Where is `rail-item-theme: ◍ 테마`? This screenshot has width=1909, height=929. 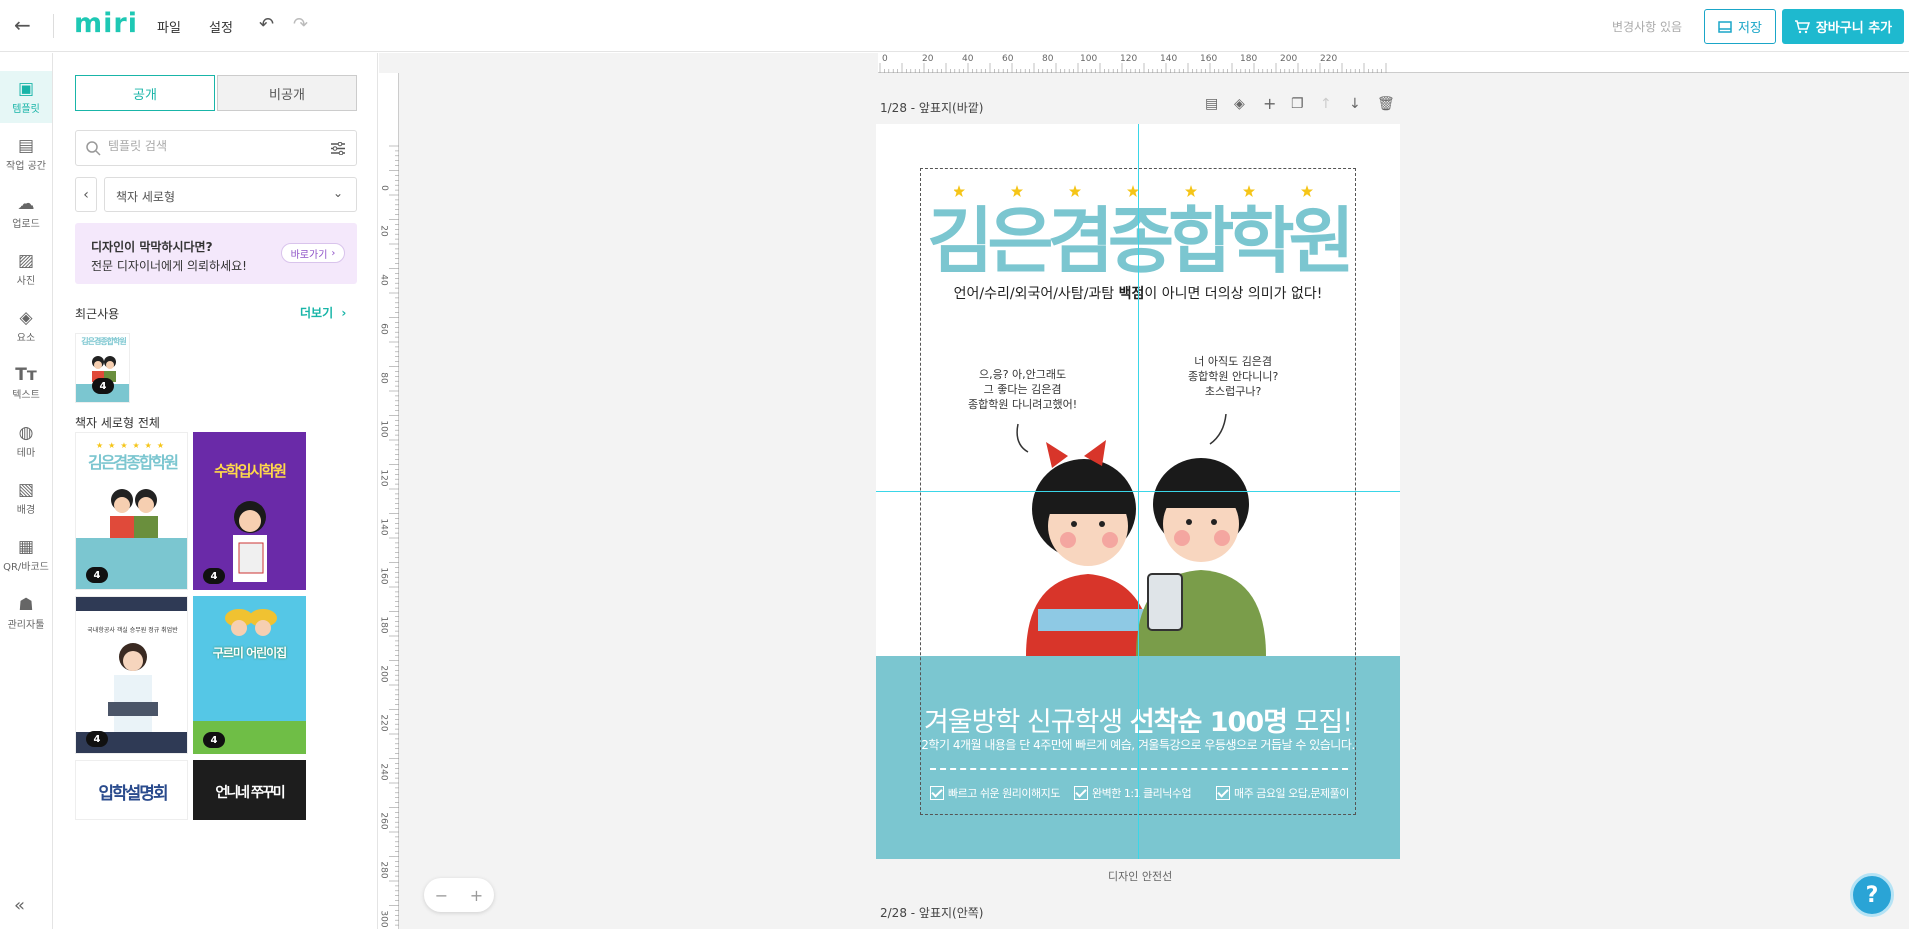 rail-item-theme: ◍ 테마 is located at coordinates (26, 441).